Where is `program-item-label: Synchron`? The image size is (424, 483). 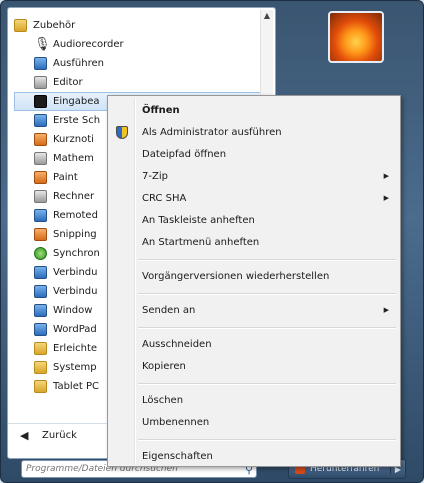 program-item-label: Synchron is located at coordinates (76, 253).